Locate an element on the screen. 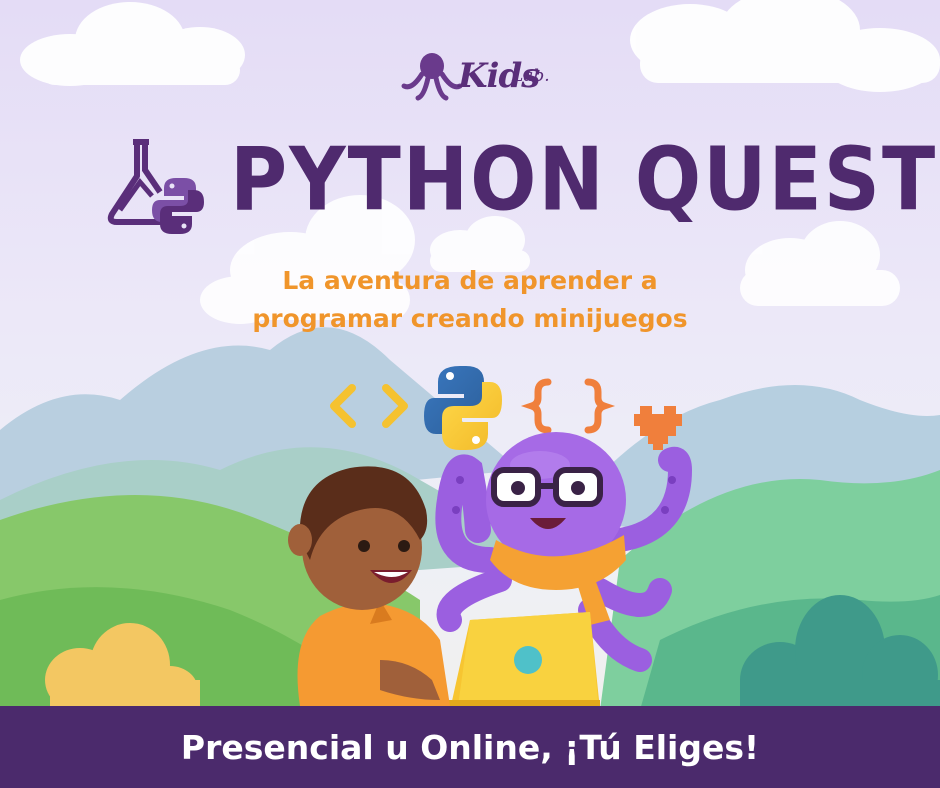  brand-suffix: Lab. is located at coordinates (531, 76).